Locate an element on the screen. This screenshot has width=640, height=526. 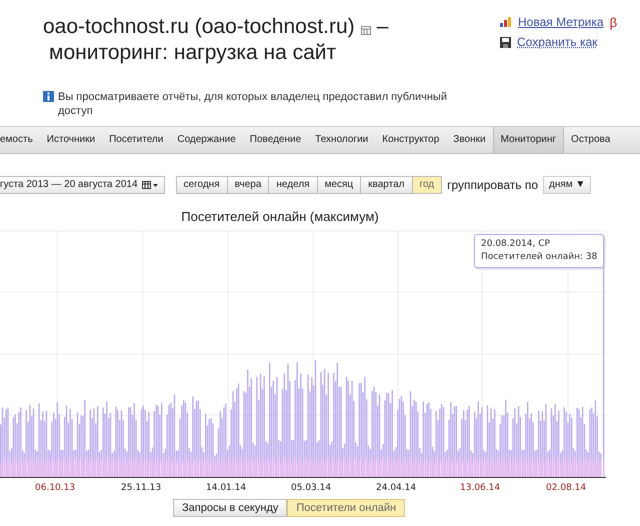
nav-tab: Источники is located at coordinates (71, 140).